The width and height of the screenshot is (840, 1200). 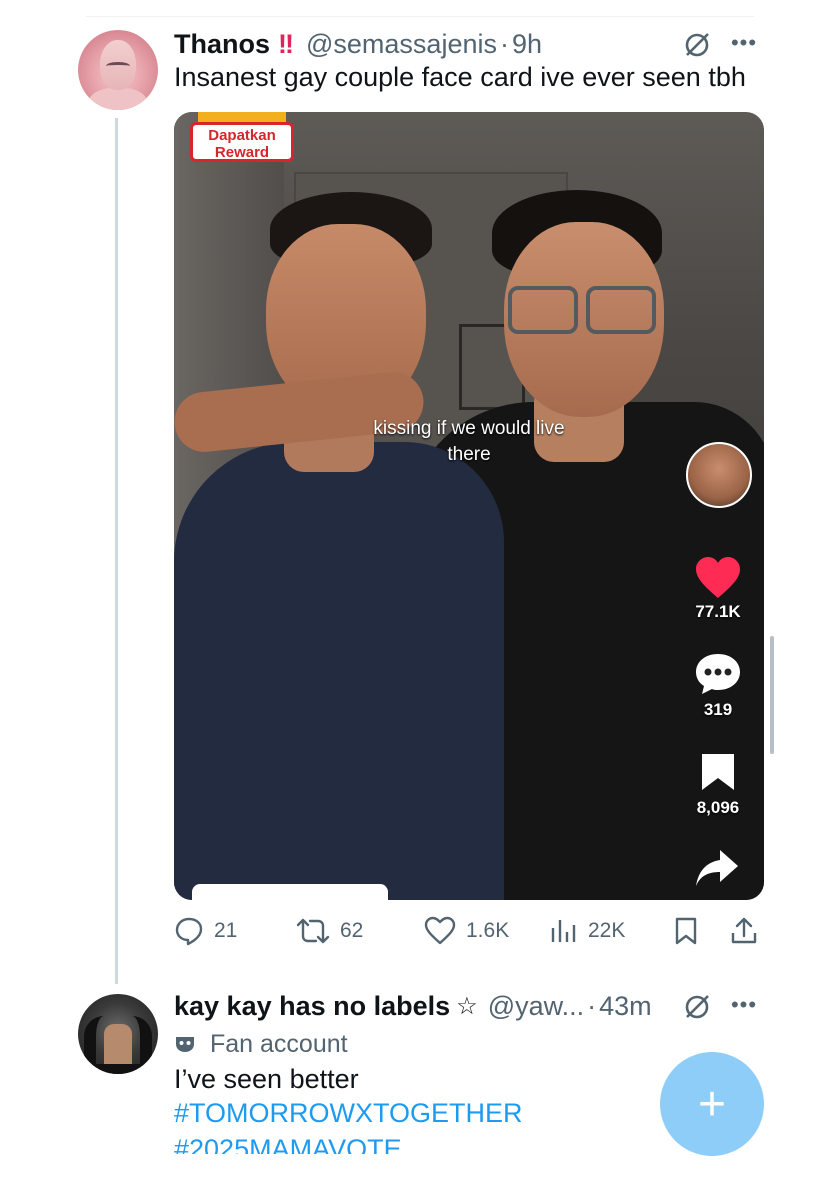 What do you see at coordinates (288, 1144) in the screenshot?
I see `hashtag-link: #2025MAMAVOTE` at bounding box center [288, 1144].